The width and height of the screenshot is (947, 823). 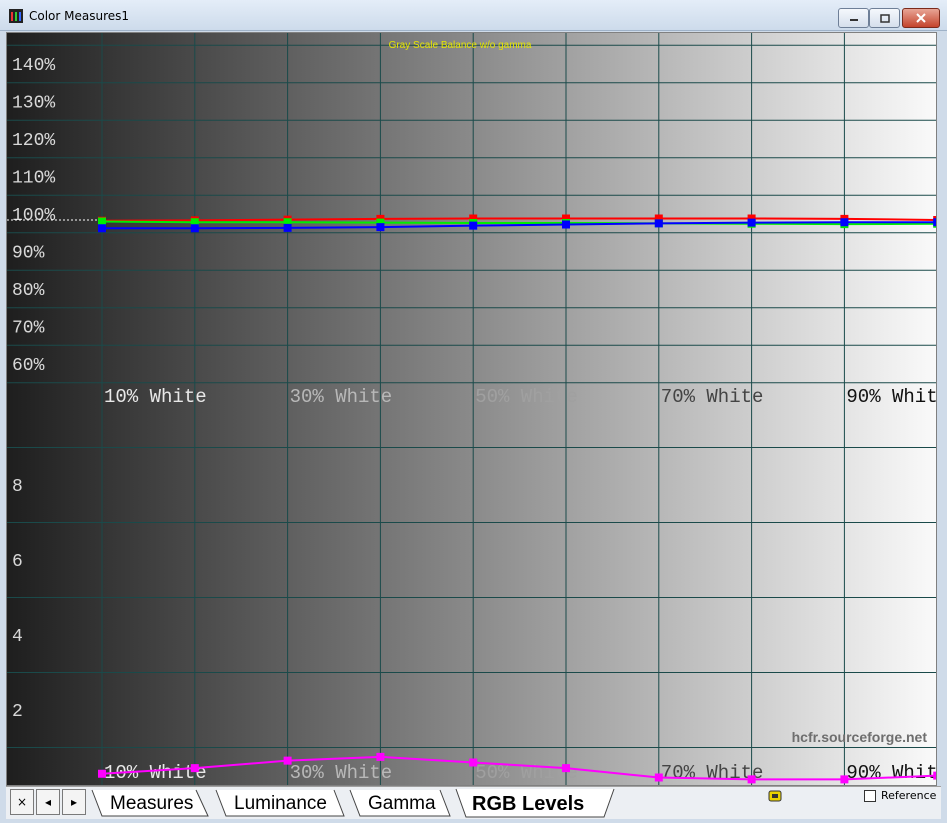 I want to click on close-tab-button: ×, so click(x=22, y=802).